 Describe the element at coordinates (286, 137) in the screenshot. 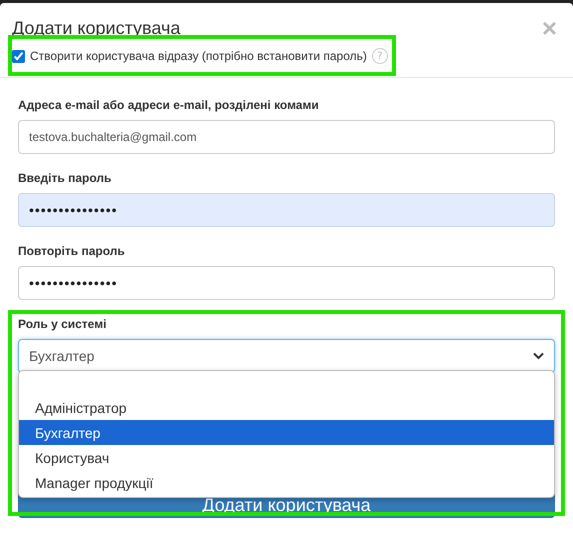

I see `email-field: testova.buchalteria@gmail.com` at that location.